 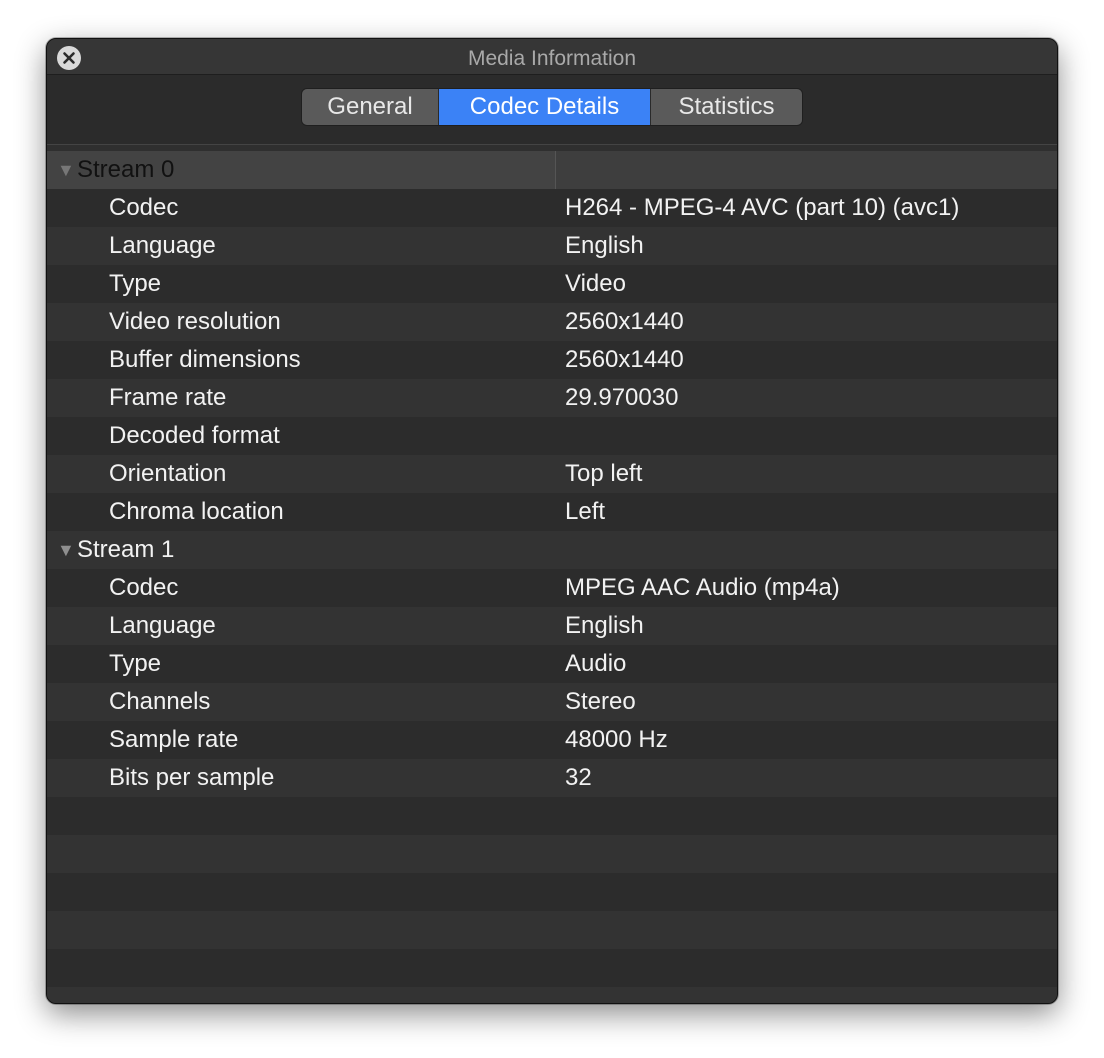 I want to click on row-key: Chroma location, so click(x=196, y=511).